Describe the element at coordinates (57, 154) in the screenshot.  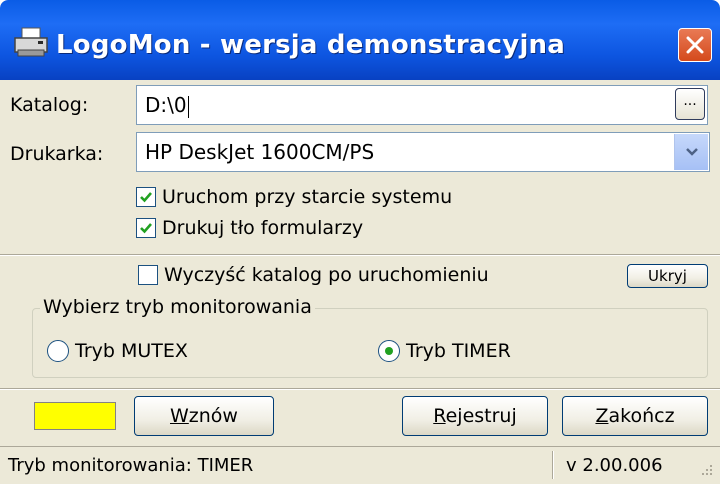
I see `printer-label: Drukarka:` at that location.